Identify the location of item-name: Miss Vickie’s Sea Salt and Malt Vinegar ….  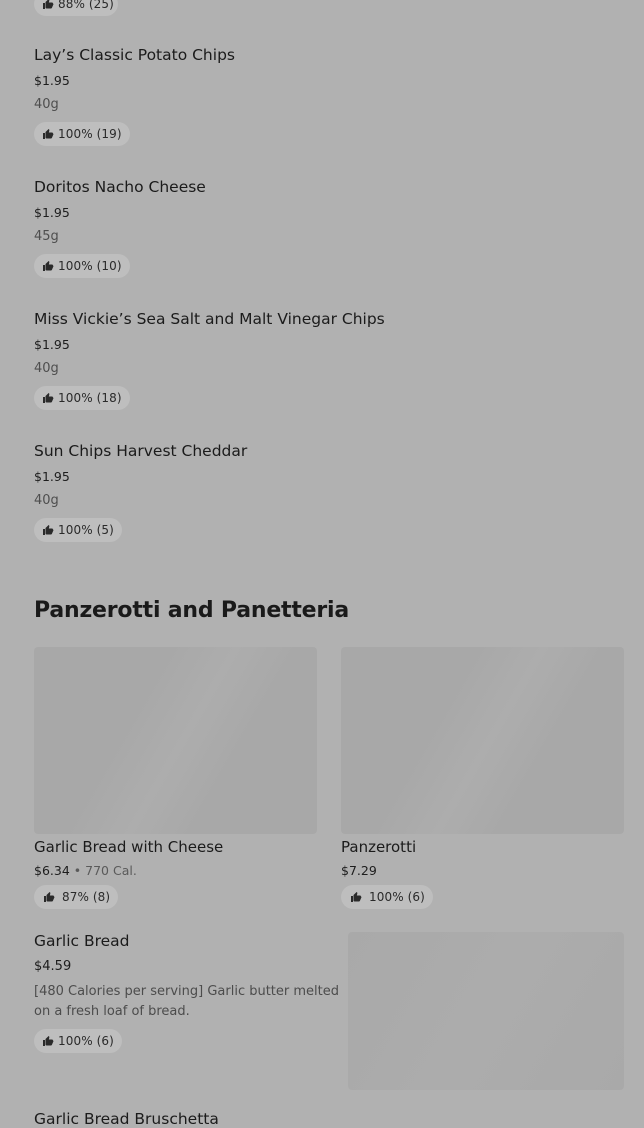
(209, 319).